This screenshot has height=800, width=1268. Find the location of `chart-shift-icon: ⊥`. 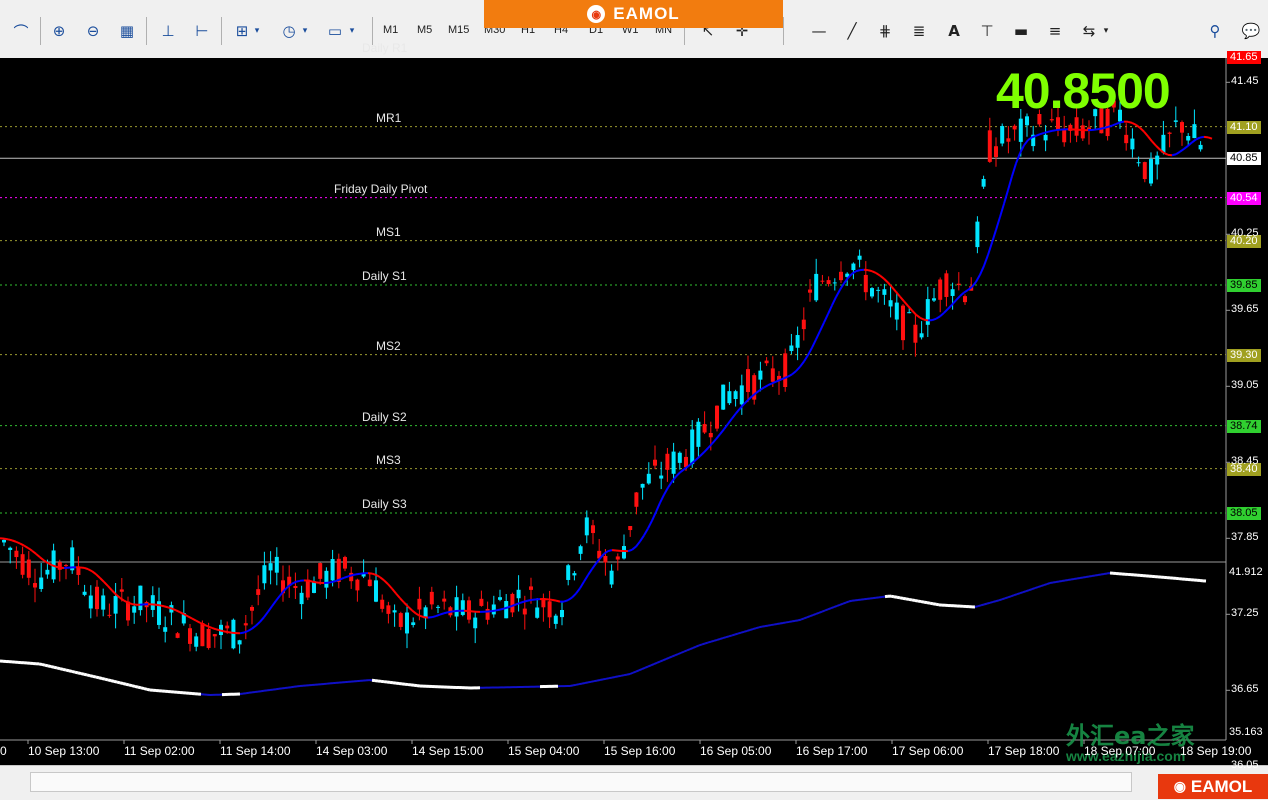

chart-shift-icon: ⊥ is located at coordinates (168, 31).